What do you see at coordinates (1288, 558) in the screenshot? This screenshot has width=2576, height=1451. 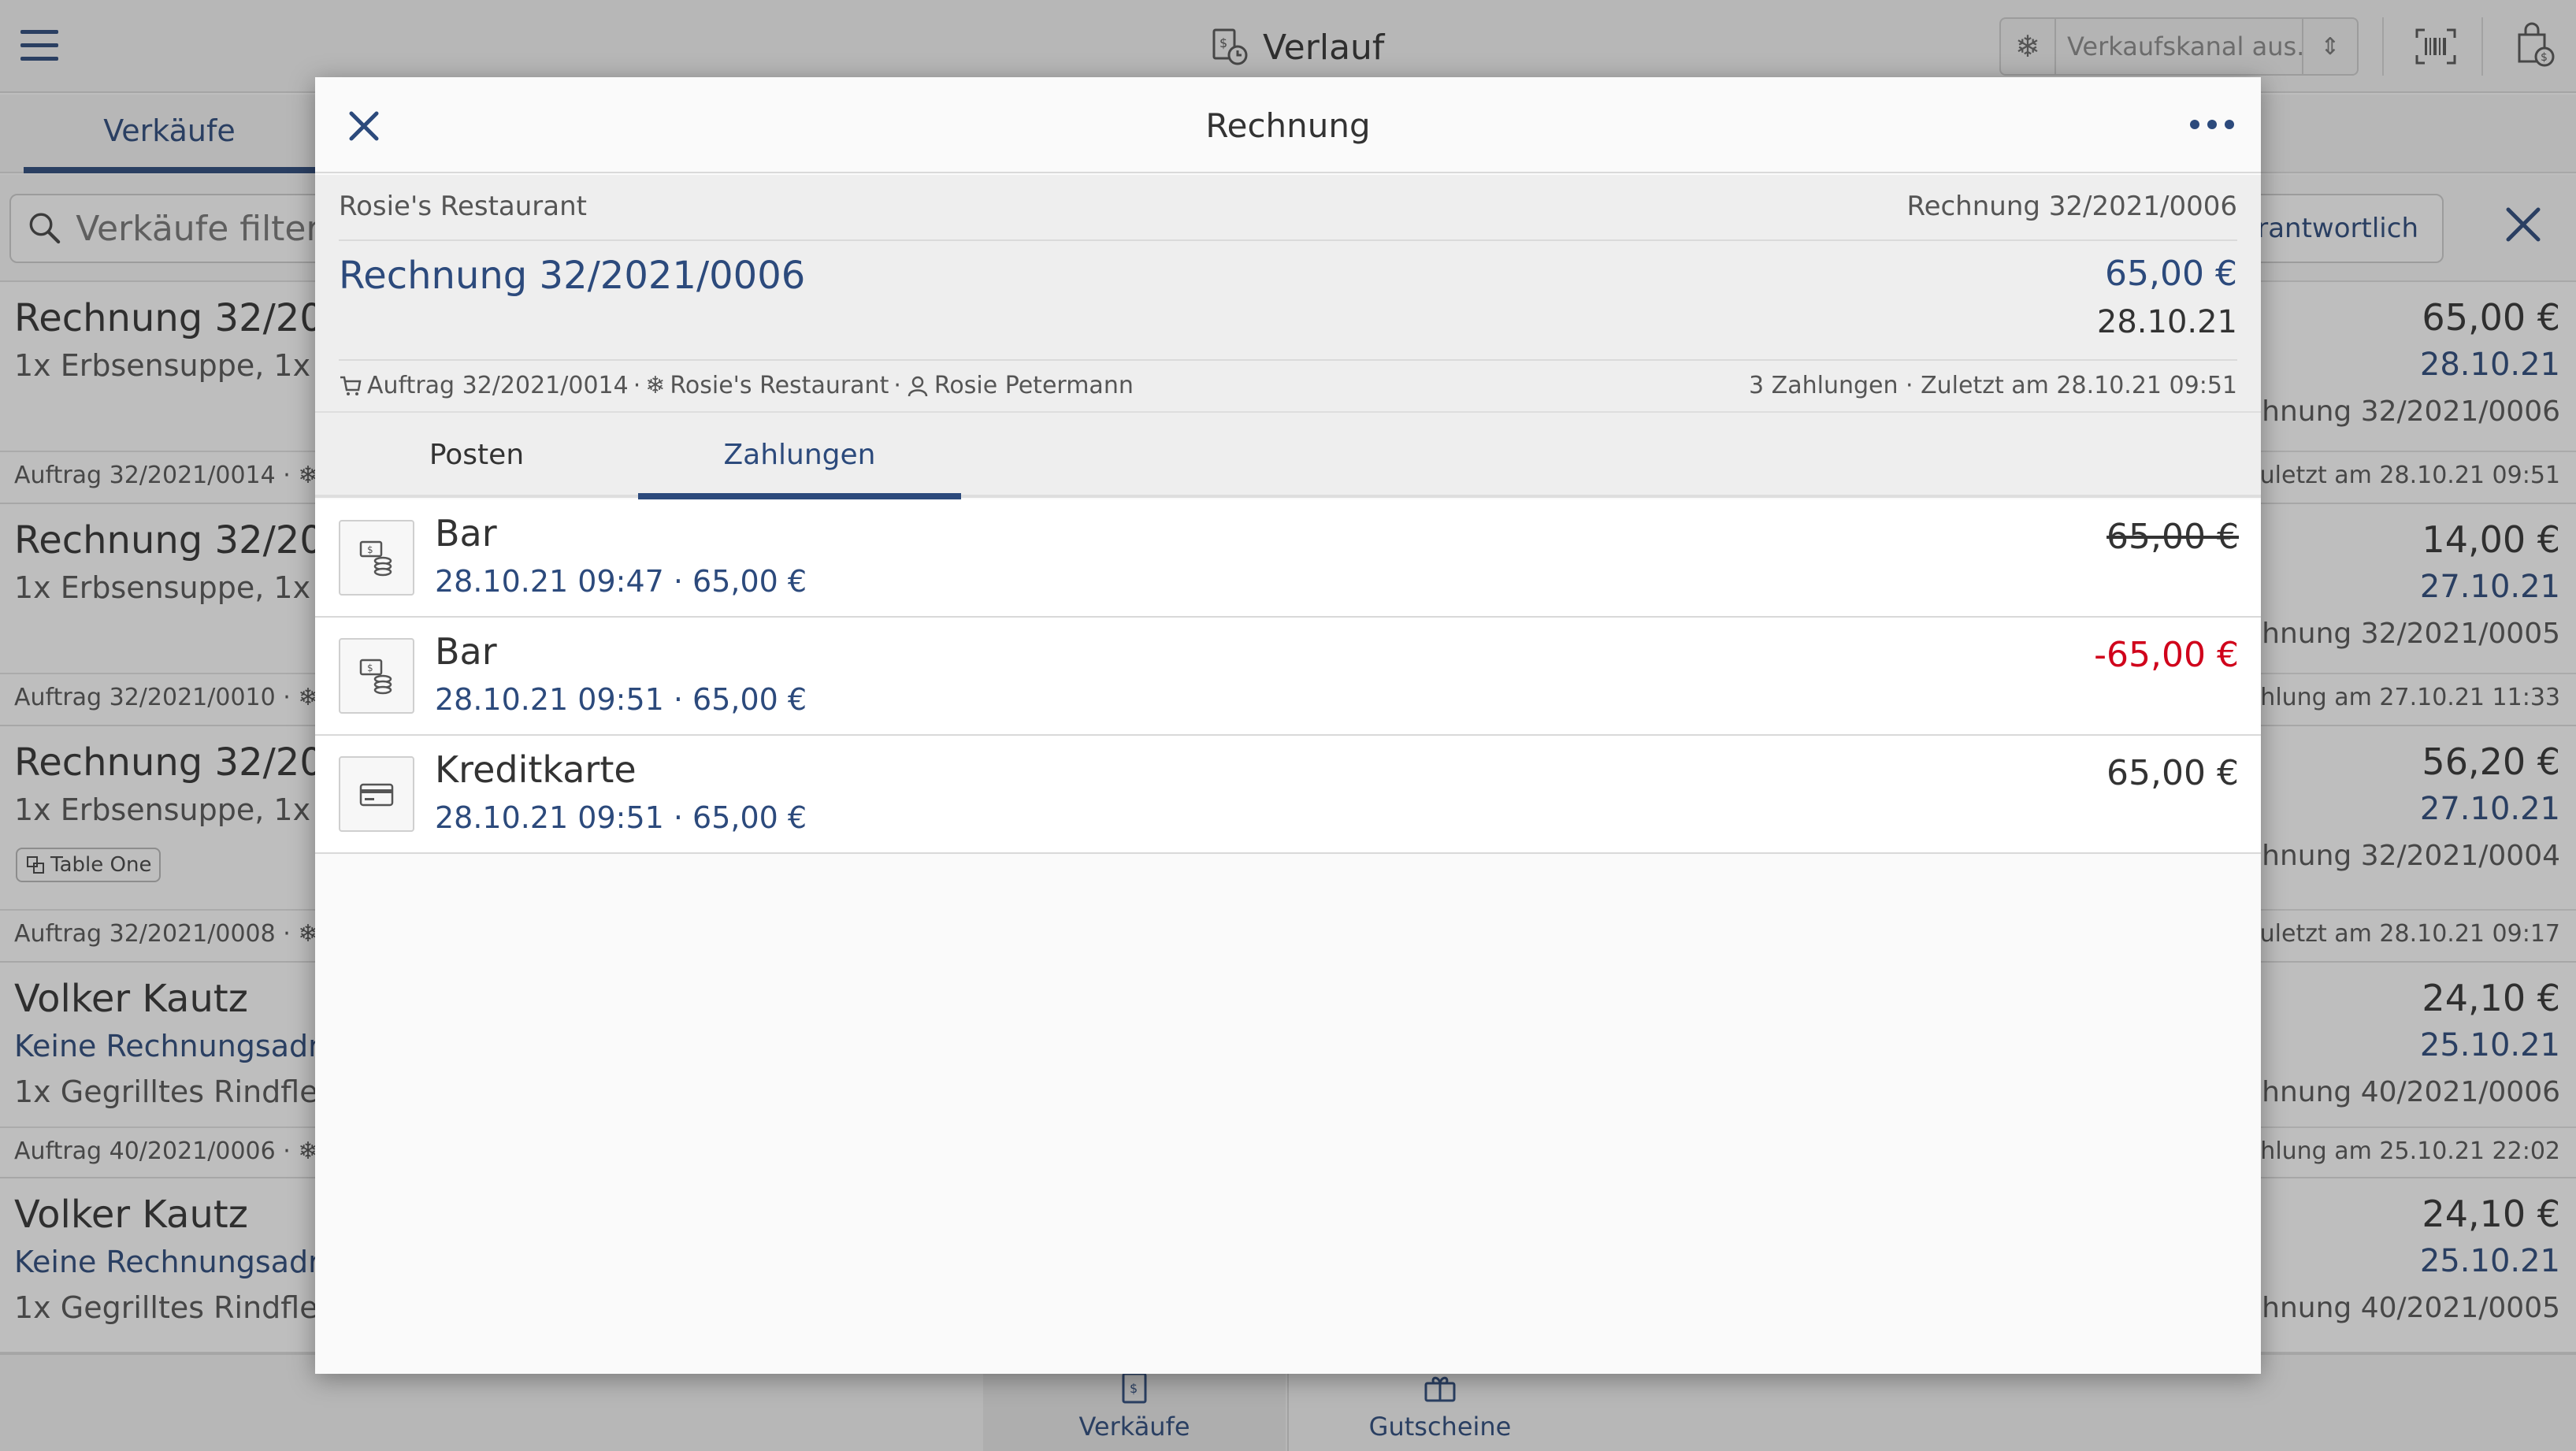 I see `payment-row: $ Bar 28.10.21 09:47 · 65,00 € 65,00 €` at bounding box center [1288, 558].